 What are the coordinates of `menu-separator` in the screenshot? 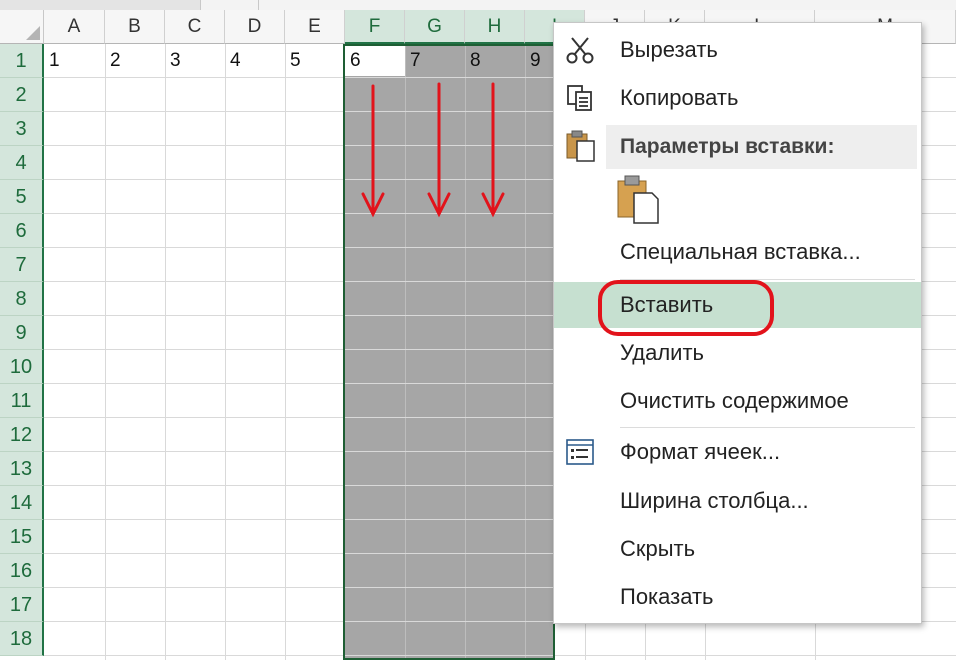 It's located at (767, 427).